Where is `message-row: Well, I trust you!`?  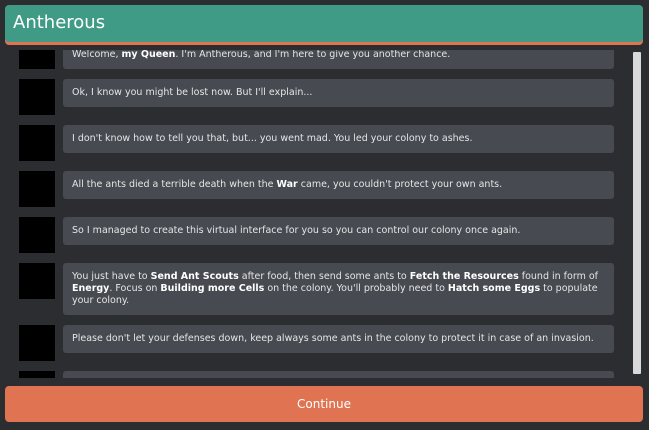 message-row: Well, I trust you! is located at coordinates (320, 374).